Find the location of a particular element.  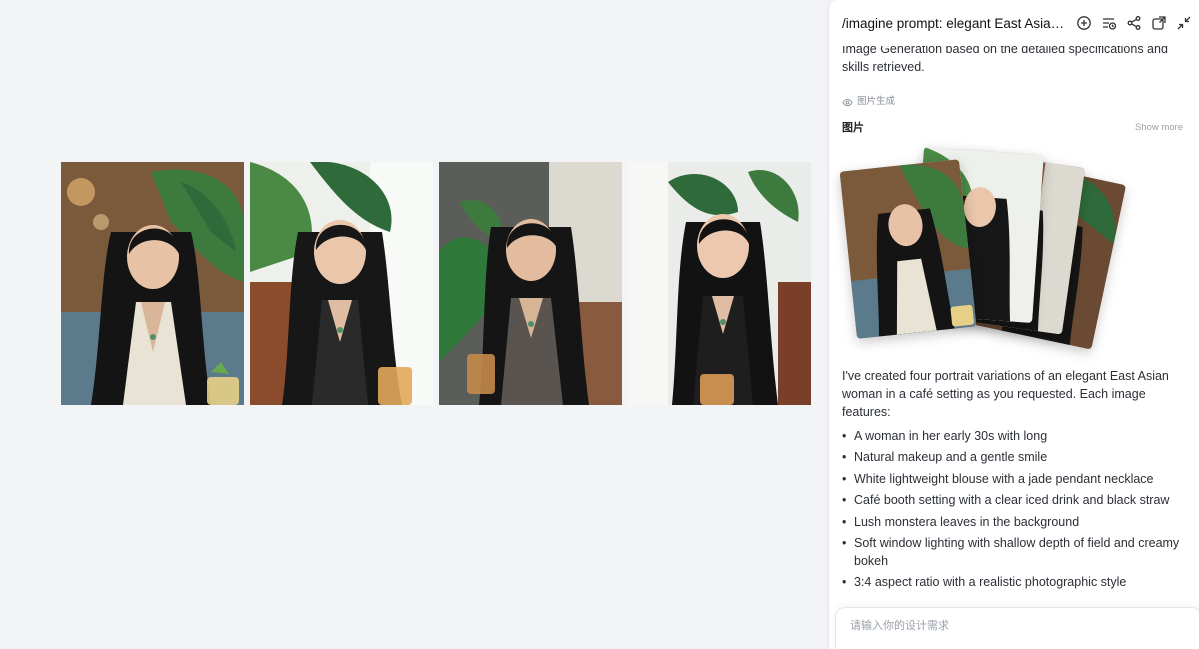

tool-label: 图片生成 is located at coordinates (876, 101).